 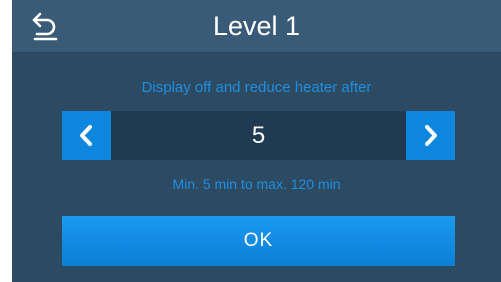 I want to click on setting-prompt: Display off and reduce heater after, so click(x=256, y=87).